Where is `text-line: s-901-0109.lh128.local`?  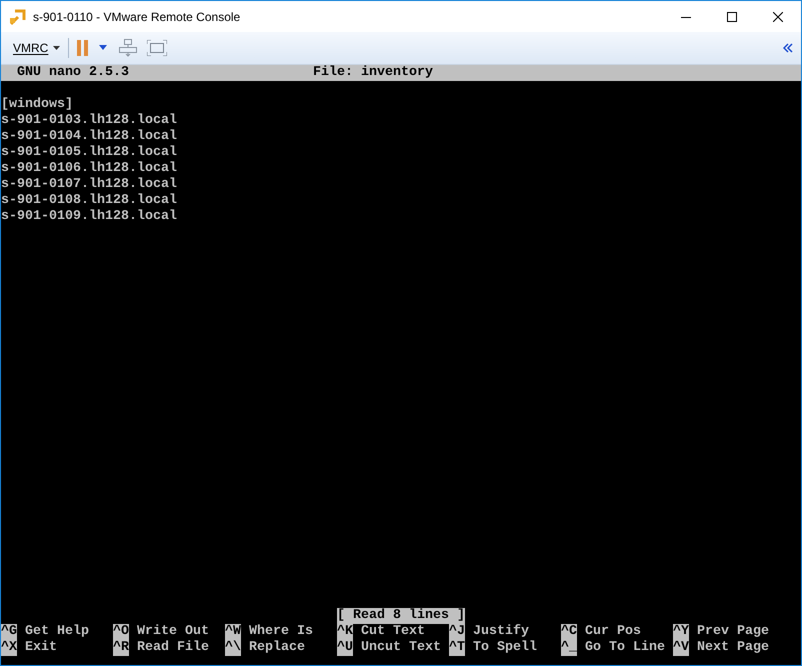 text-line: s-901-0109.lh128.local is located at coordinates (89, 216).